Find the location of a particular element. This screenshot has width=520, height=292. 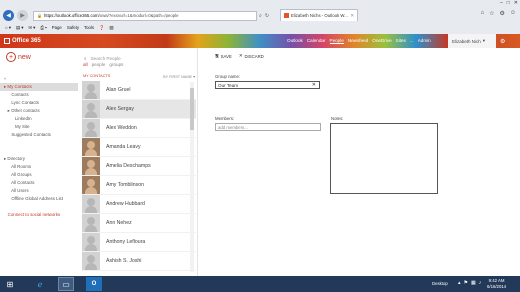

internet-explorer-icon: ℯ is located at coordinates (40, 284).